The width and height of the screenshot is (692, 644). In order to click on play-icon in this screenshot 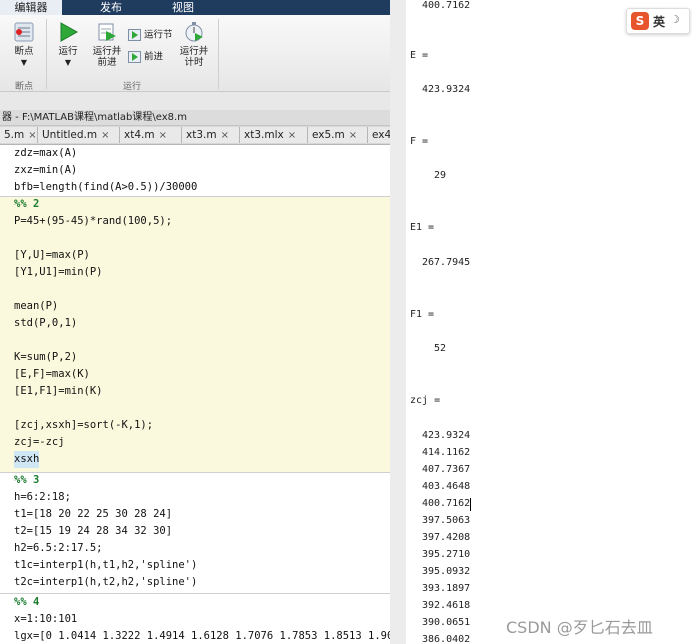, I will do `click(69, 32)`.